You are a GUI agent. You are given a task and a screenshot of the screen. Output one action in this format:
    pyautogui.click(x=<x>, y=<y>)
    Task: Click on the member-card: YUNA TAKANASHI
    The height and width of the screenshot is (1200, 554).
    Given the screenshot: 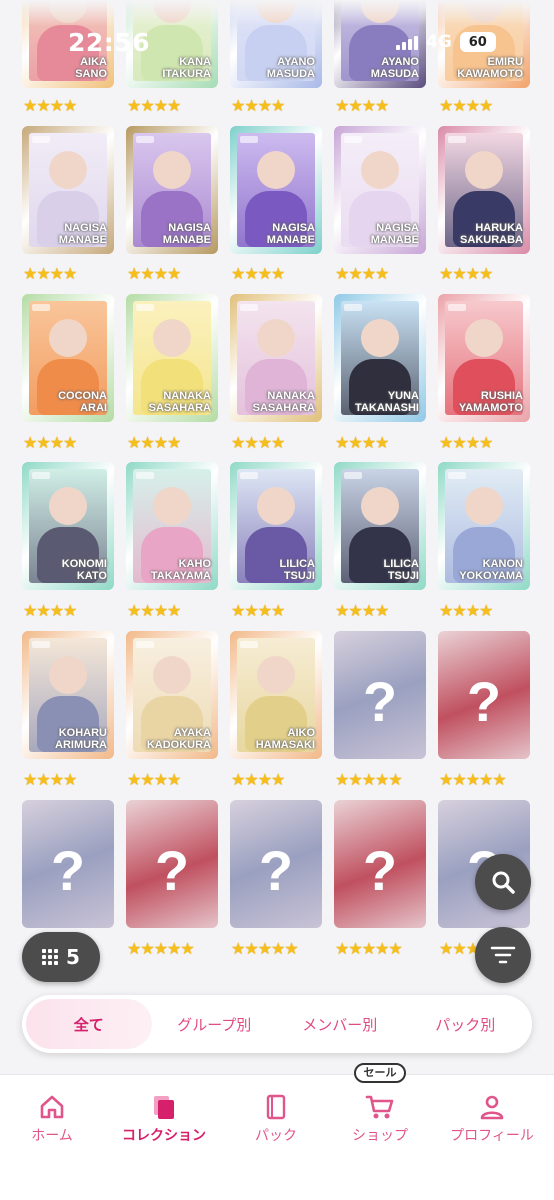 What is the action you would take?
    pyautogui.click(x=380, y=358)
    